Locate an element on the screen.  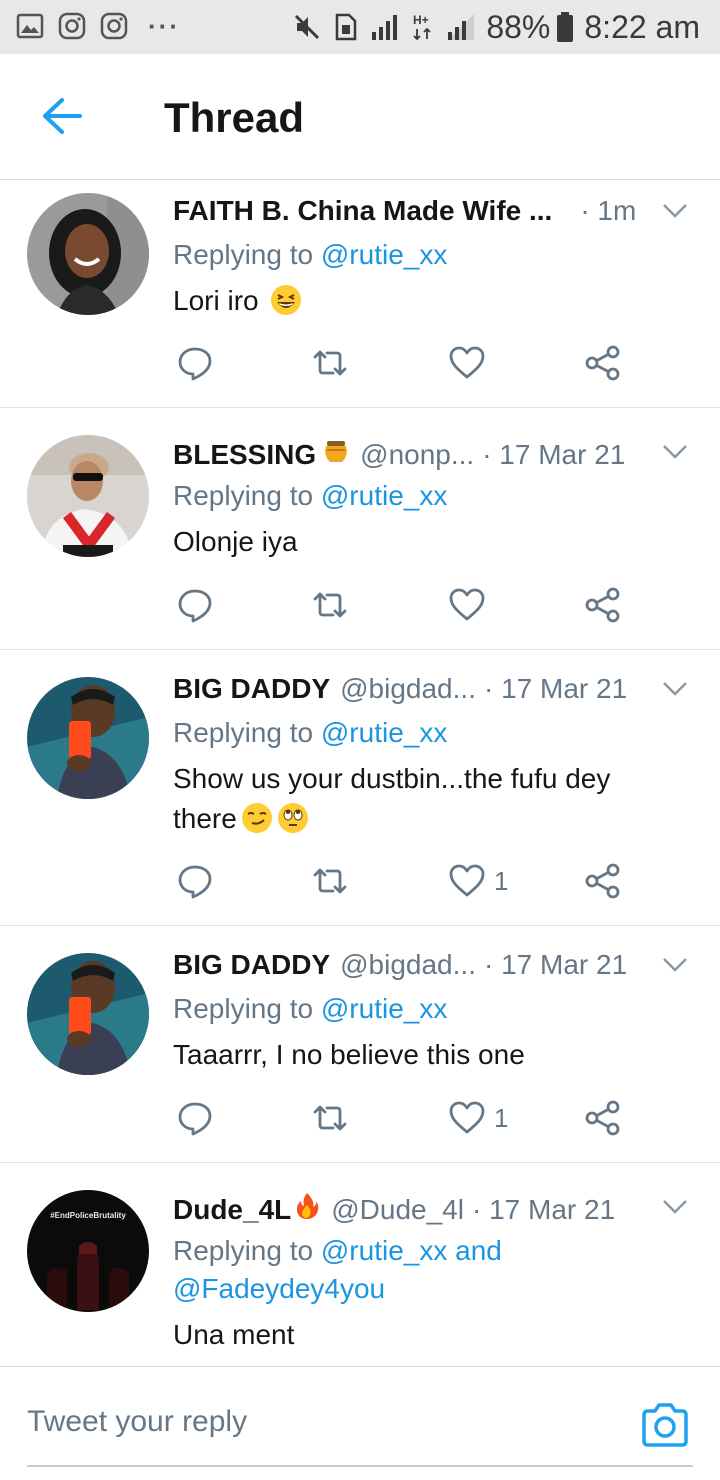
tweet-body: Show us your dustbin...the fufu dey is located at coordinates (392, 778).